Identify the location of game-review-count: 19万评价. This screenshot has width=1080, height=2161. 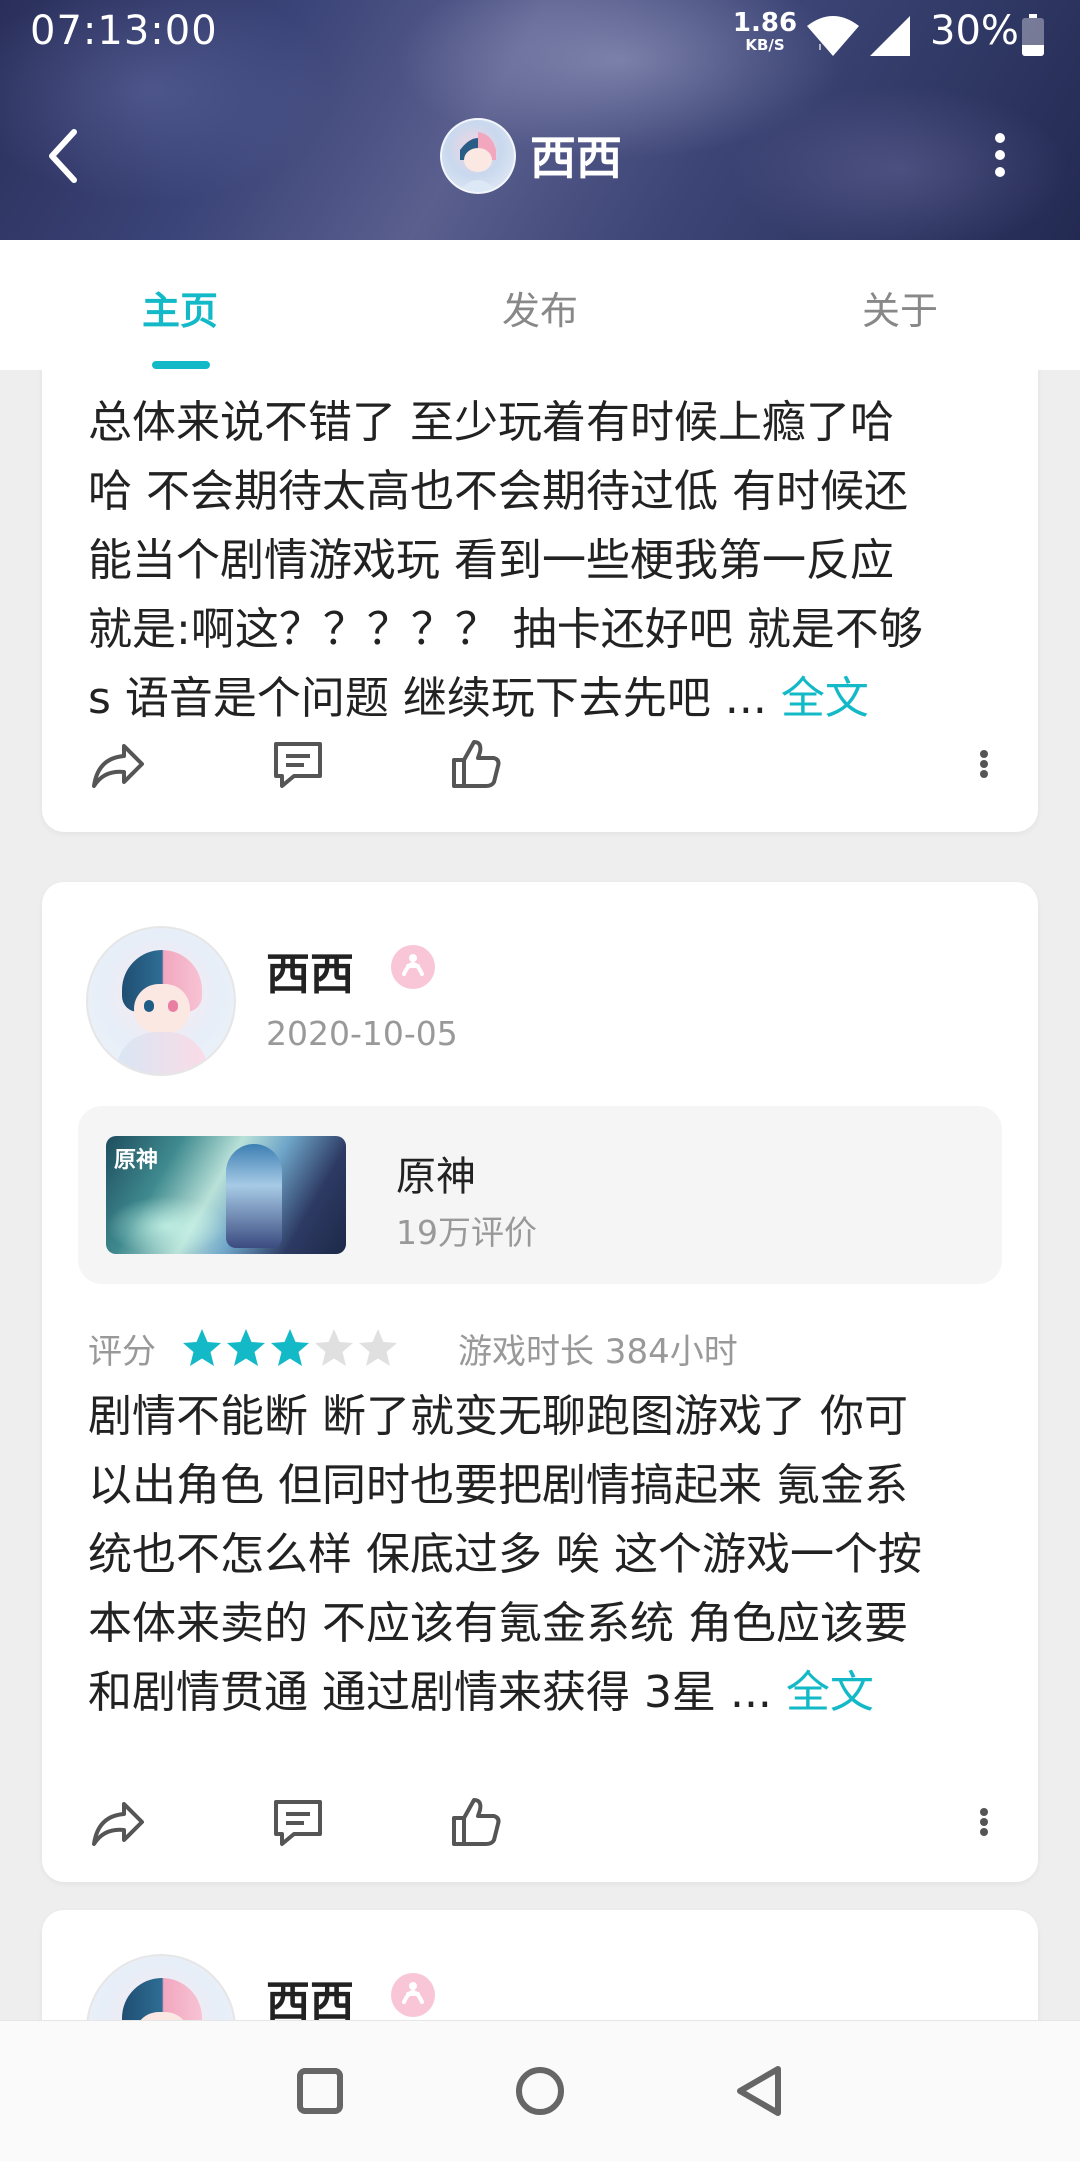
(466, 1232).